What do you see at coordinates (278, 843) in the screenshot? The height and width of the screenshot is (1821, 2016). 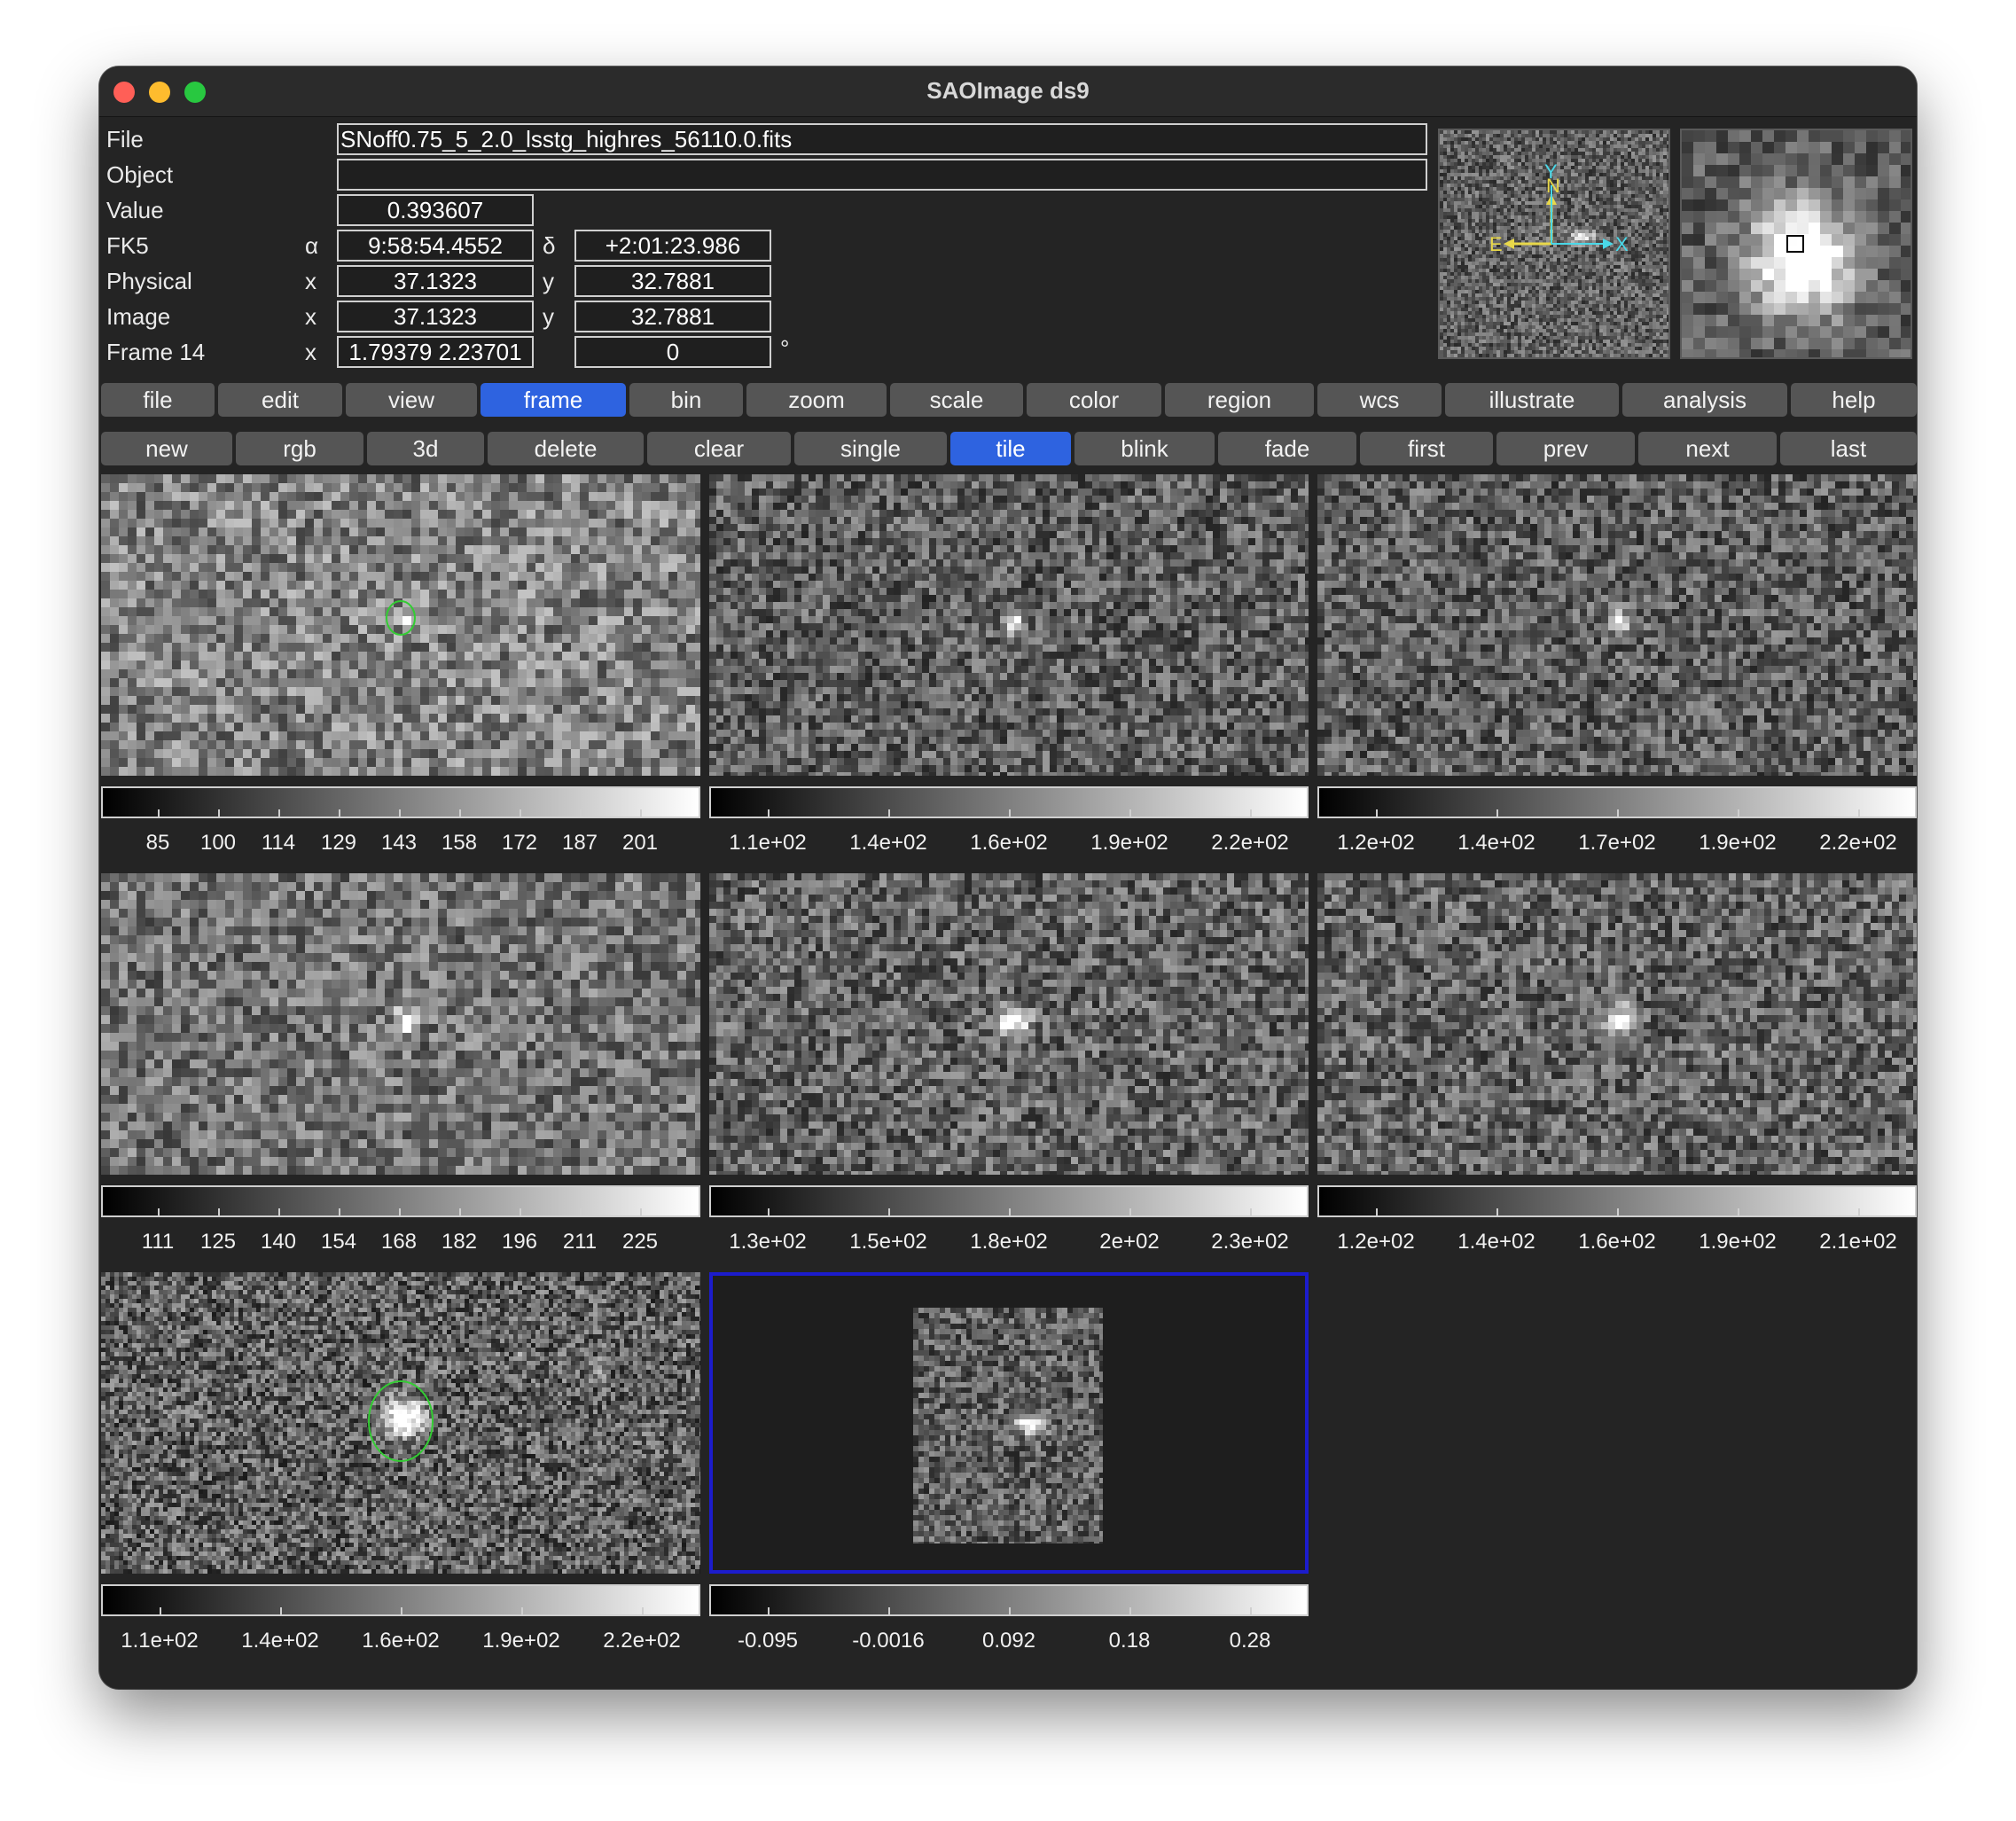 I see `colorbar-tick-label: 114` at bounding box center [278, 843].